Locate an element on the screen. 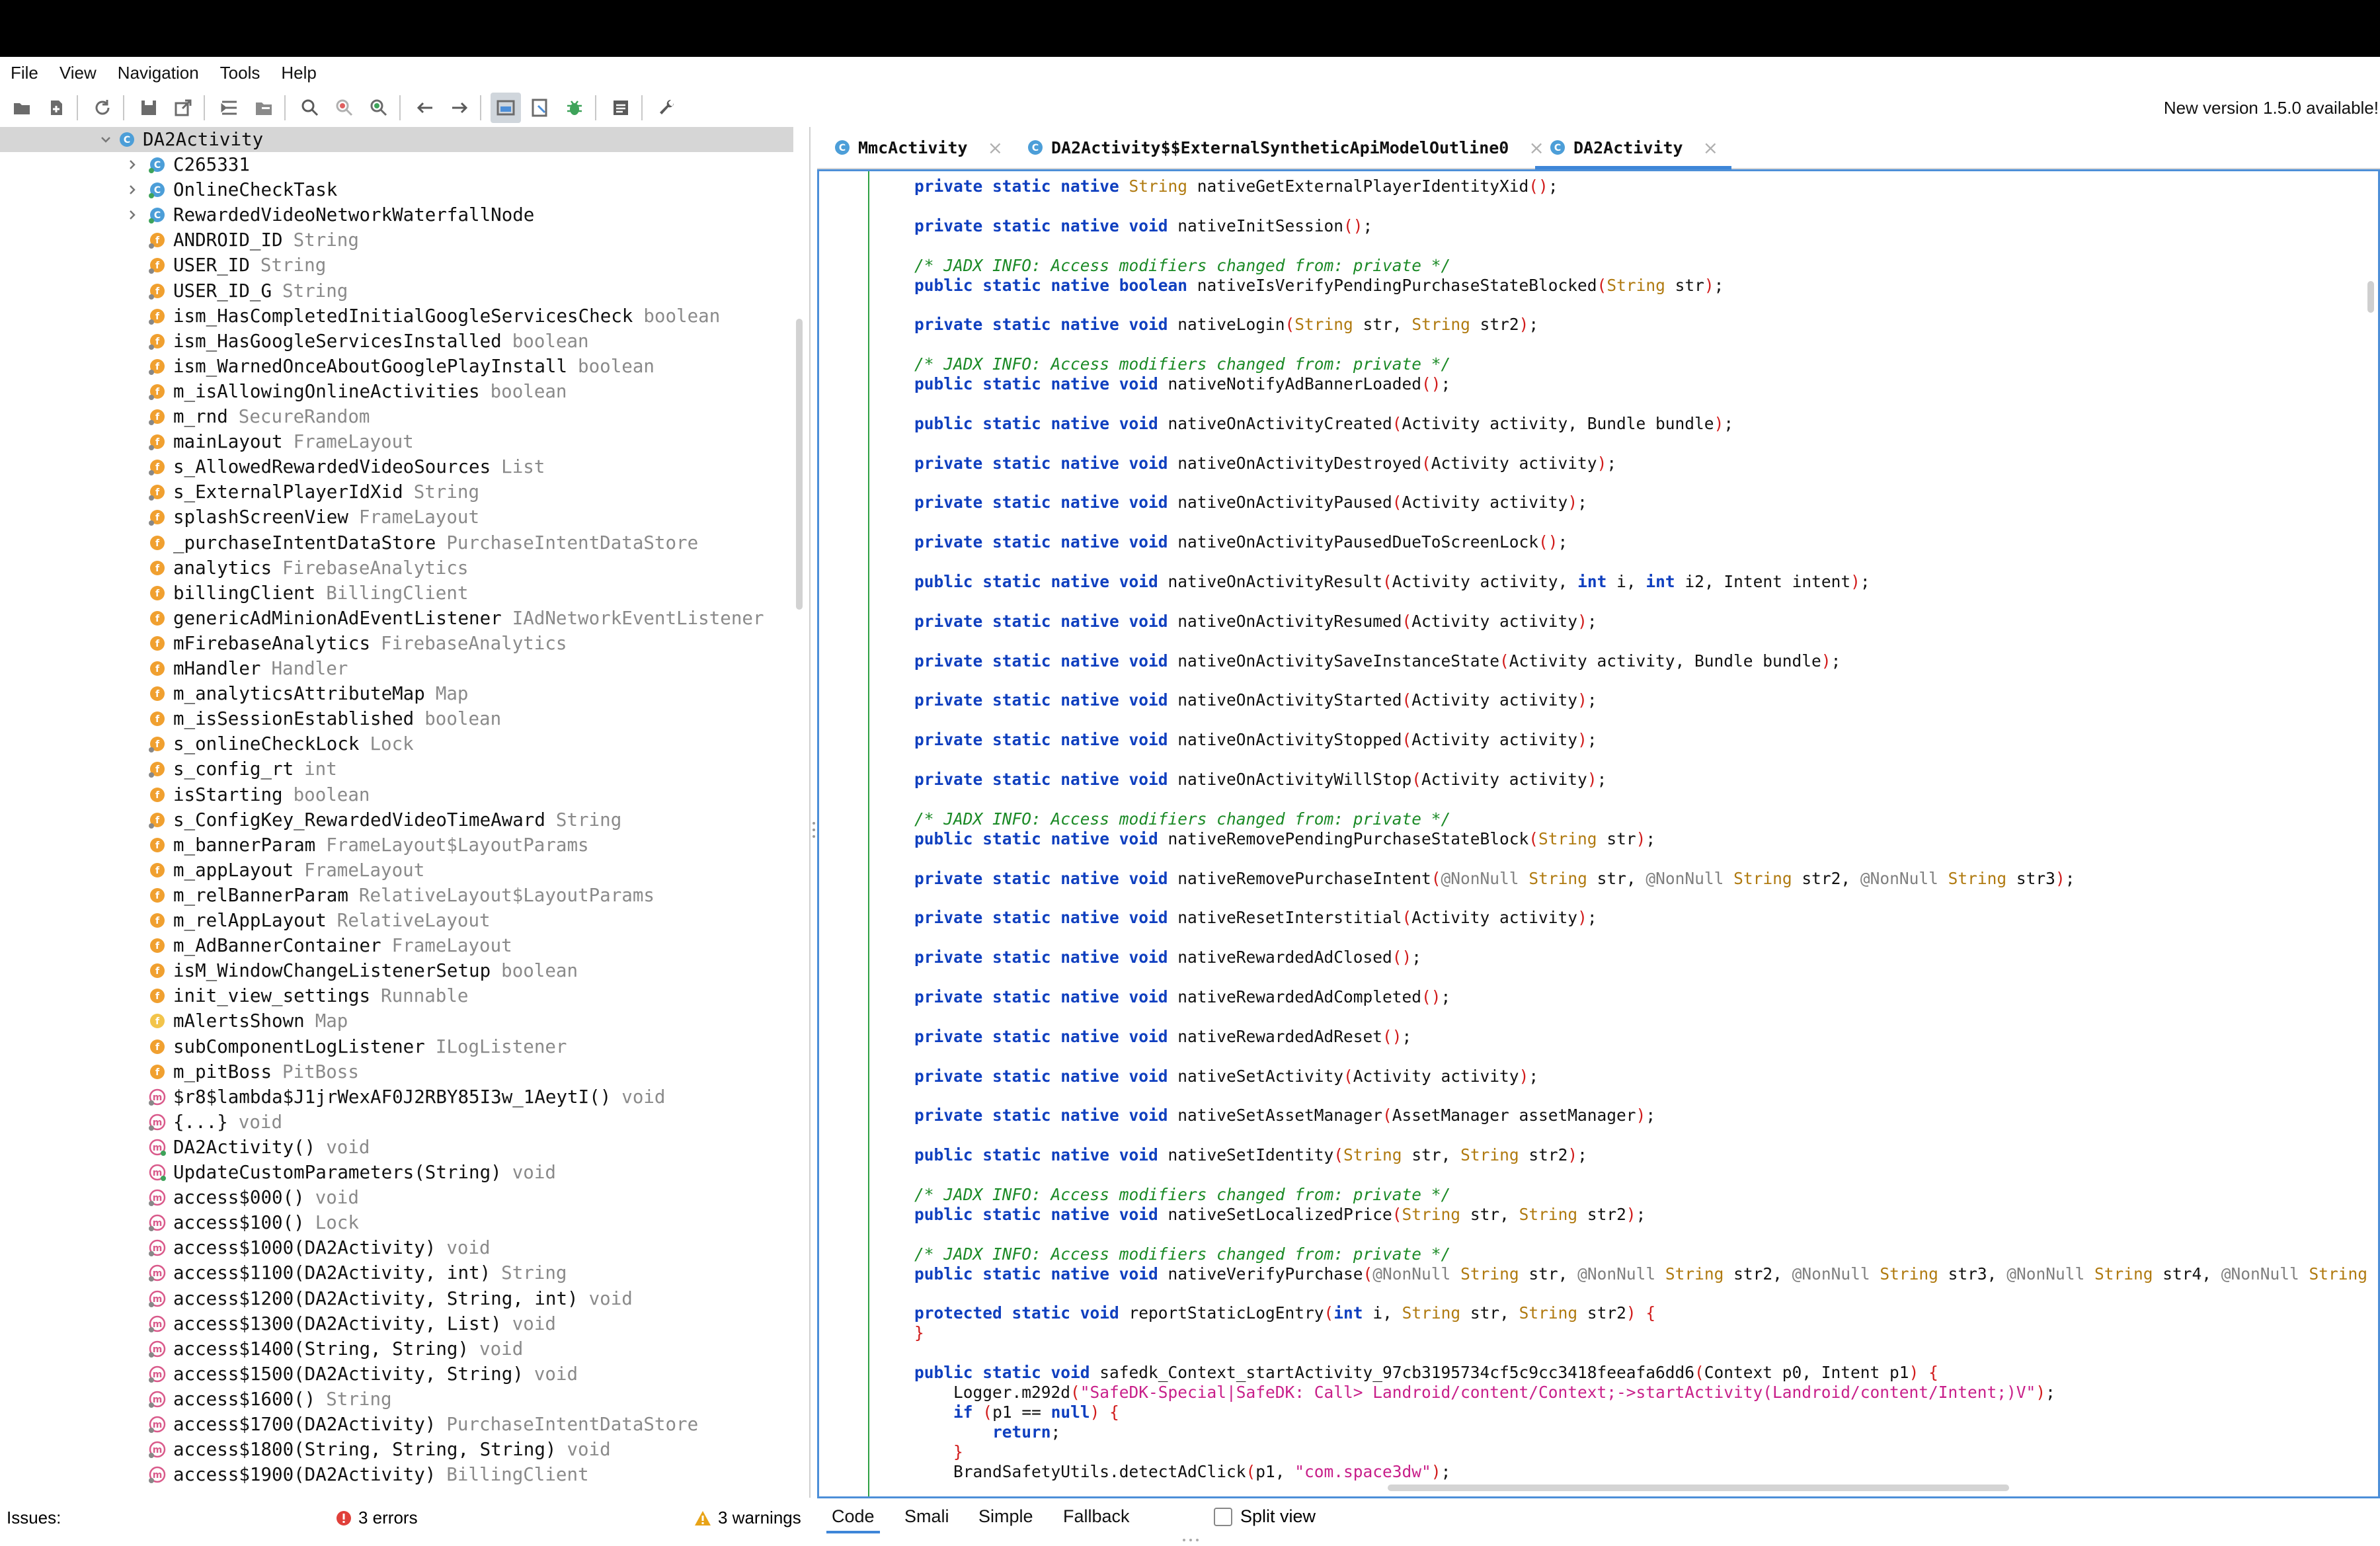 The width and height of the screenshot is (2380, 1546). add-files-icon is located at coordinates (56, 108).